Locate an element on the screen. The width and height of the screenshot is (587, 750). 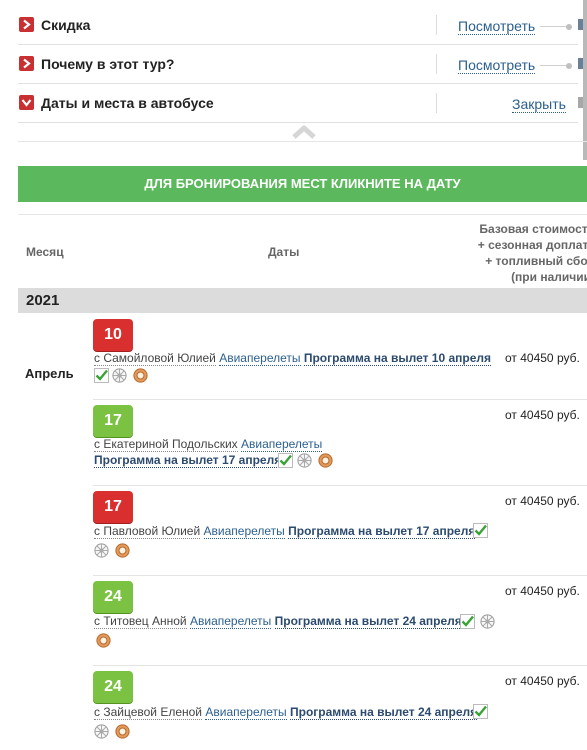
scrollbar is located at coordinates (585, 80).